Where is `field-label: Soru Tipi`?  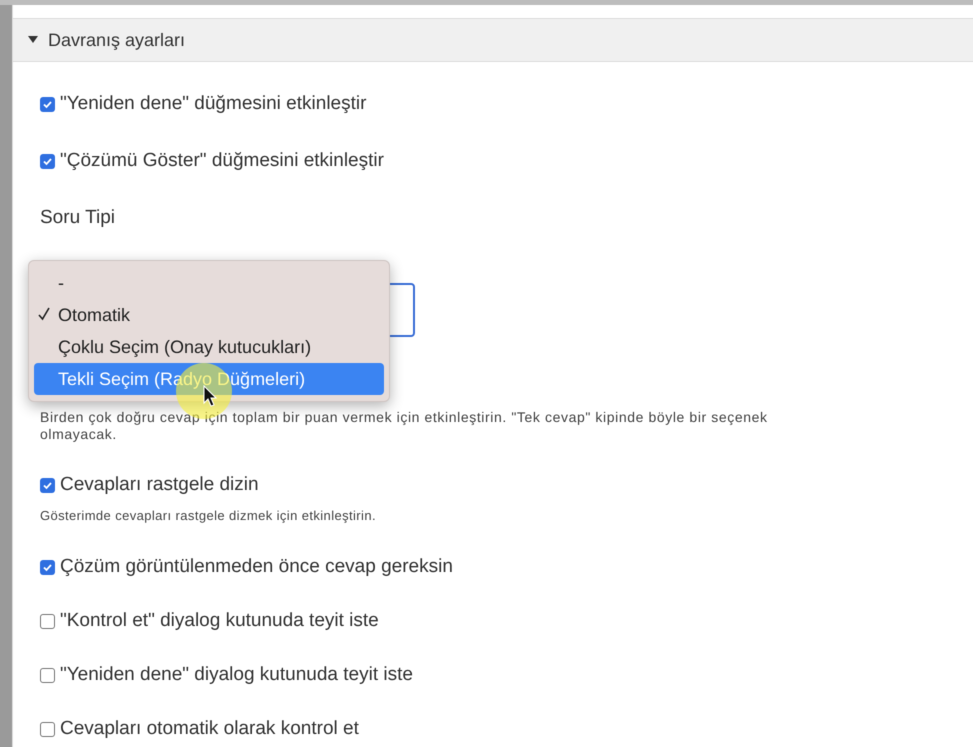
field-label: Soru Tipi is located at coordinates (77, 218).